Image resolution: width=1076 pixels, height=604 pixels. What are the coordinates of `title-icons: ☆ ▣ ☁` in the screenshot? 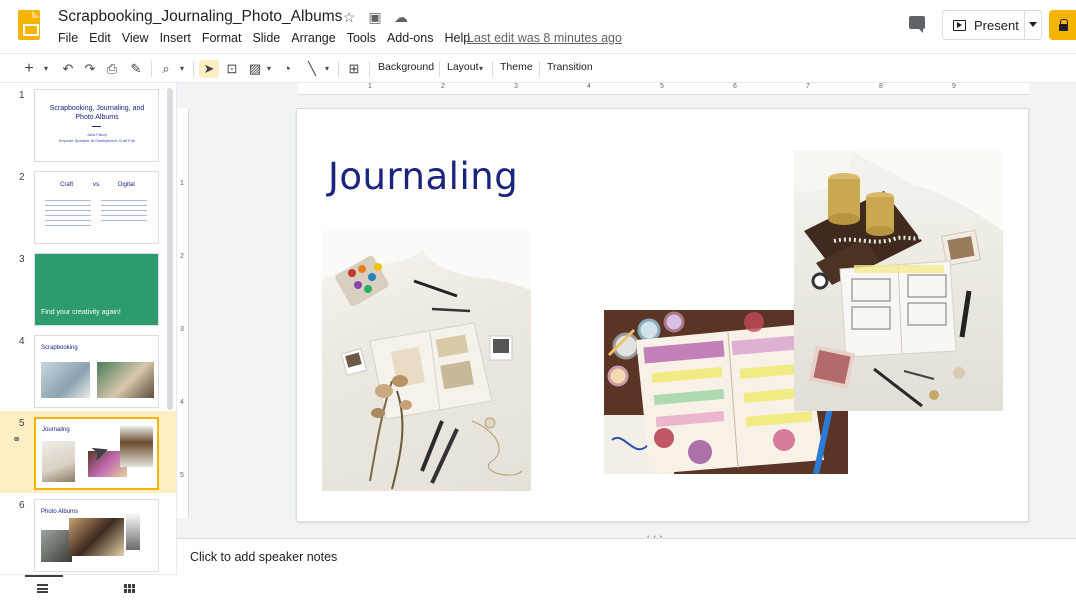 It's located at (375, 17).